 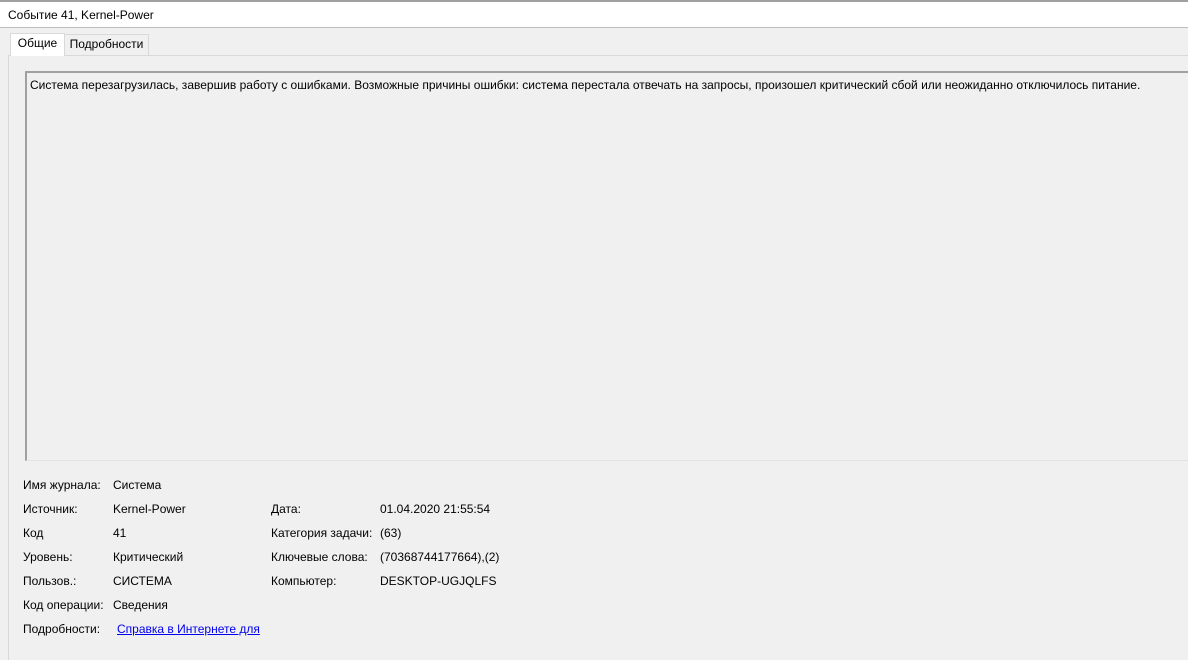 I want to click on computer-label: Компьютер:, so click(x=304, y=581).